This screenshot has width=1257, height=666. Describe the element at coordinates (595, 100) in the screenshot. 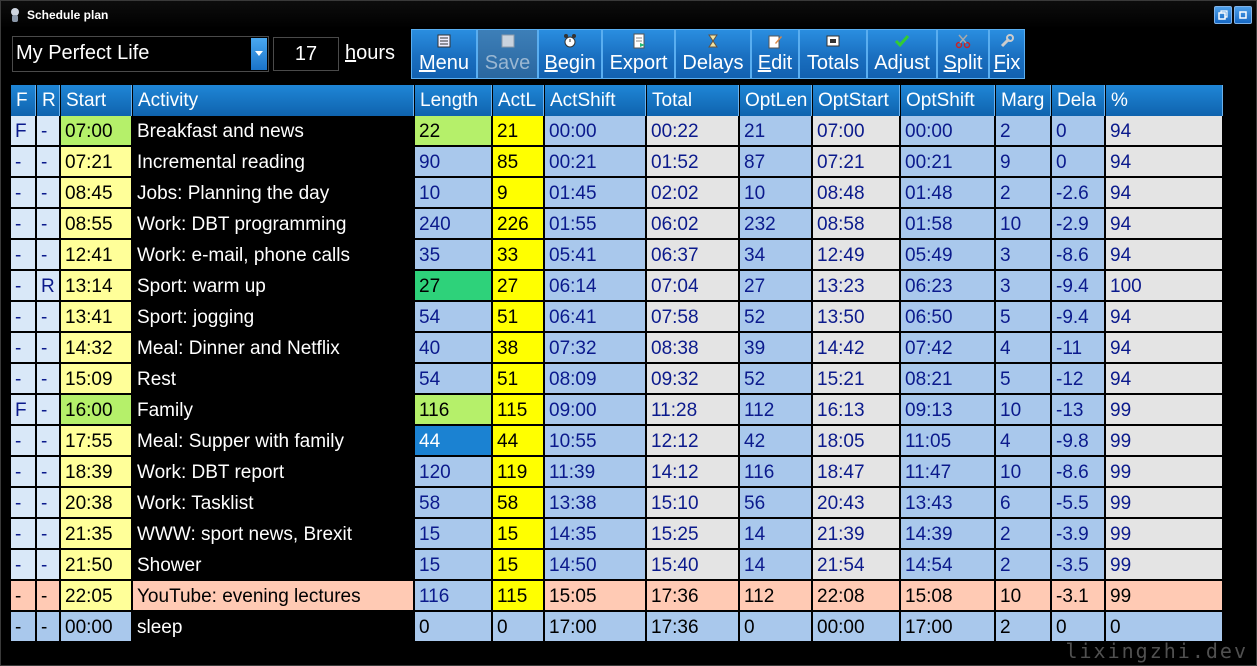

I see `column-header-actshift: ActShift` at that location.